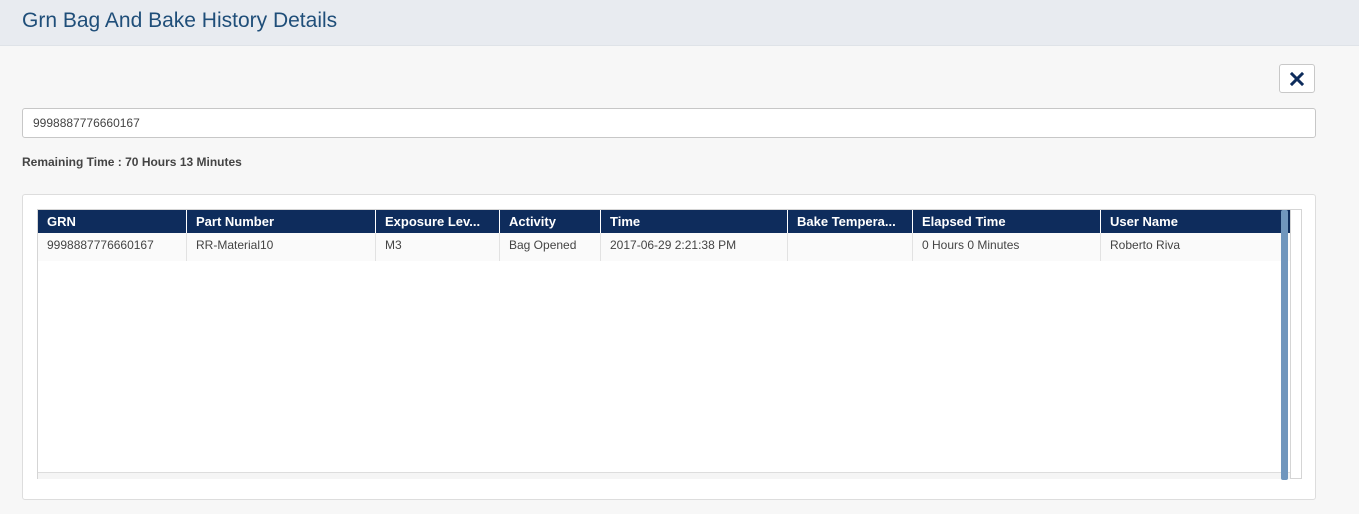  What do you see at coordinates (550, 221) in the screenshot?
I see `column-header-activity: Activity` at bounding box center [550, 221].